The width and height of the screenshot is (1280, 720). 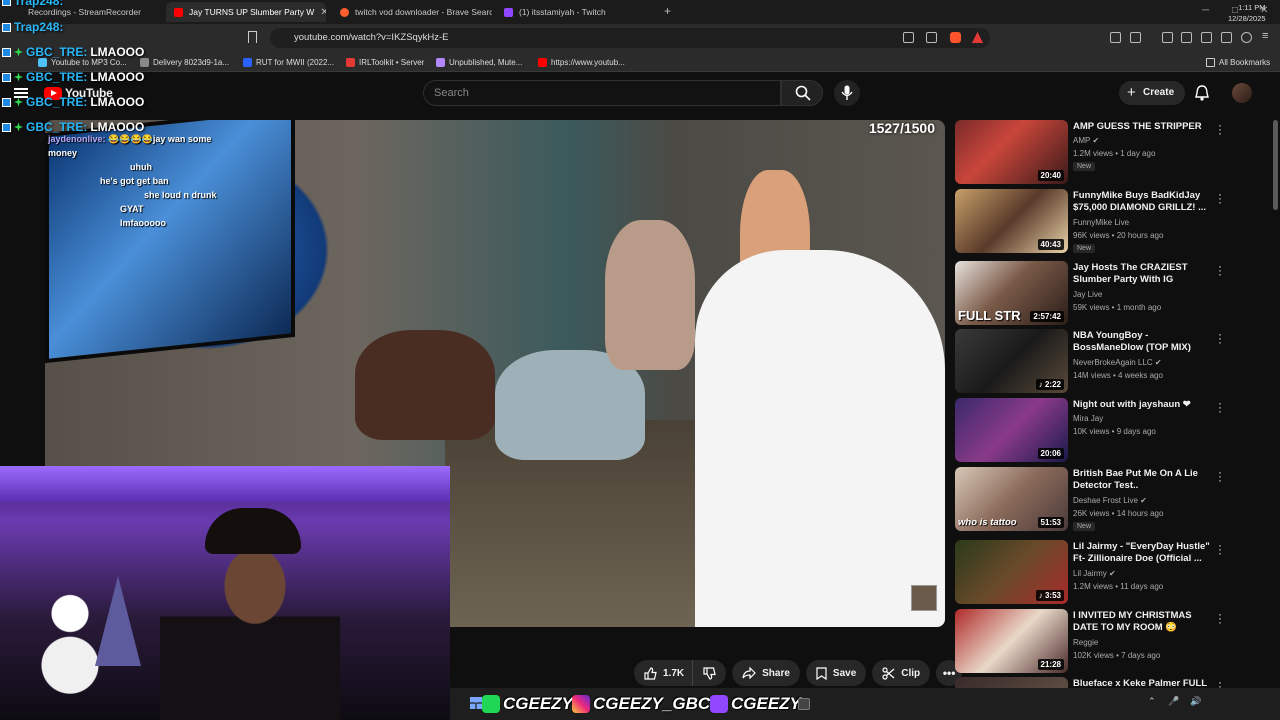 What do you see at coordinates (1086, 140) in the screenshot?
I see `recommendation-channel: AMP ✔` at bounding box center [1086, 140].